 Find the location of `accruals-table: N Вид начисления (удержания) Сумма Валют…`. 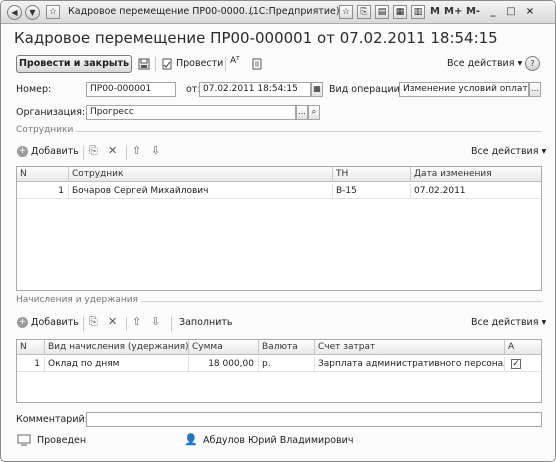

accruals-table: N Вид начисления (удержания) Сумма Валют… is located at coordinates (279, 371).